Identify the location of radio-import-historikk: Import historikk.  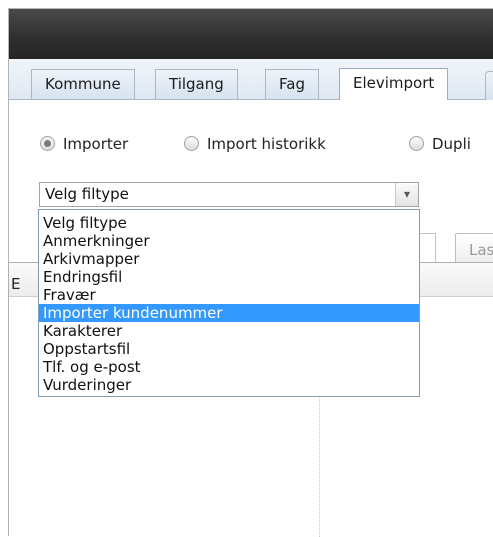
(255, 144).